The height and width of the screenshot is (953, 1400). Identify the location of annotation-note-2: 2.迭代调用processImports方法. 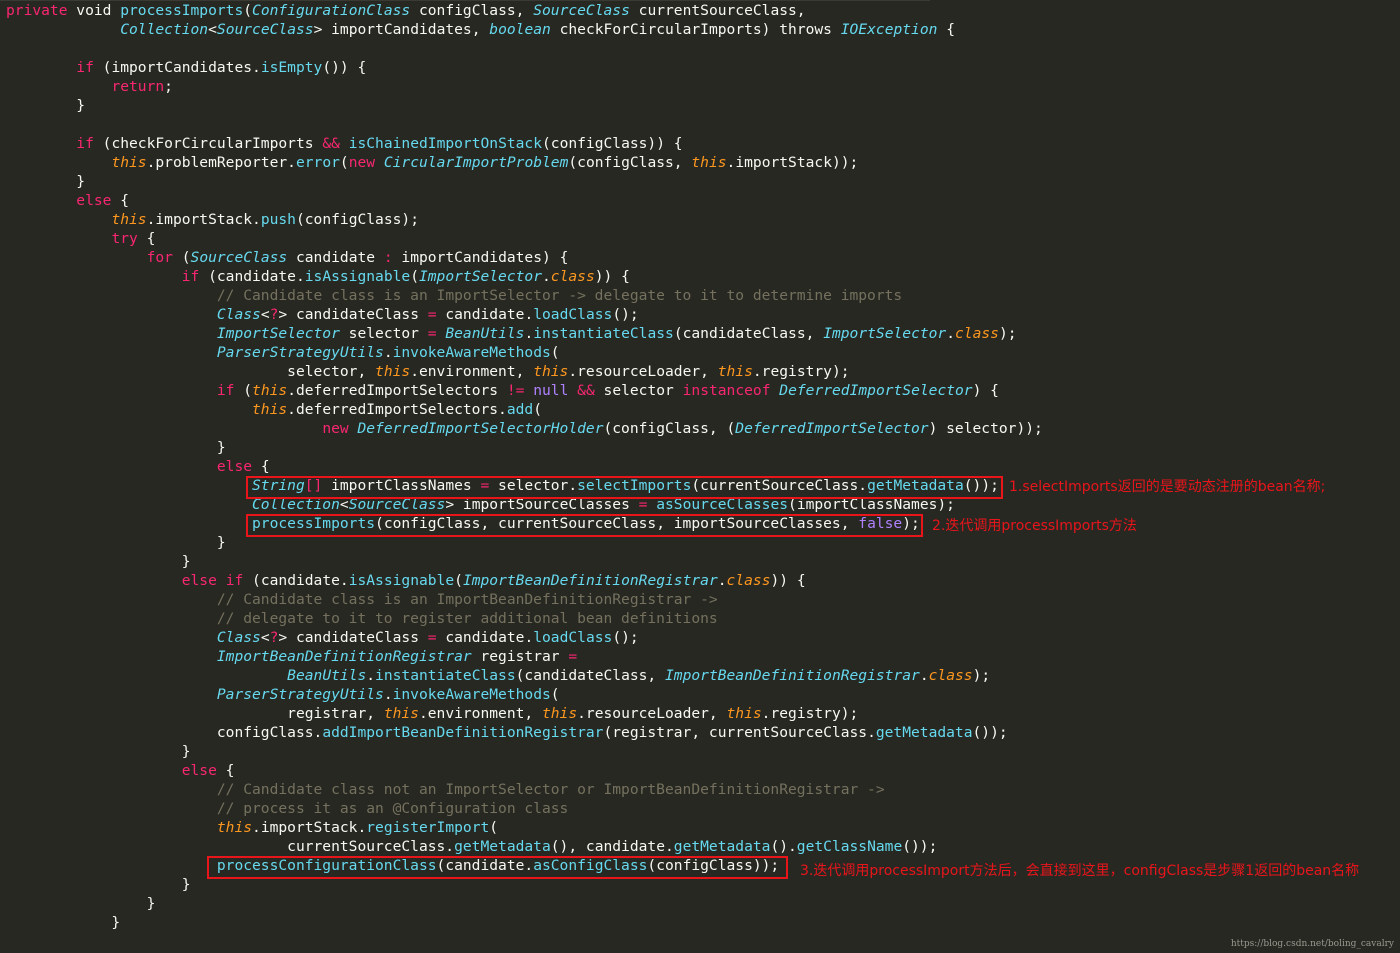
(1034, 526).